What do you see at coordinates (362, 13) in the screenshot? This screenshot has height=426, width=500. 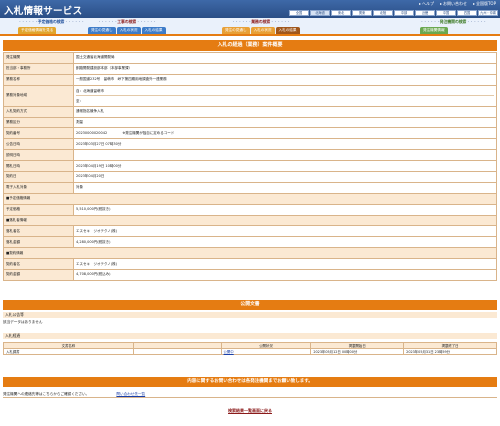 I see `region-tab: 関東` at bounding box center [362, 13].